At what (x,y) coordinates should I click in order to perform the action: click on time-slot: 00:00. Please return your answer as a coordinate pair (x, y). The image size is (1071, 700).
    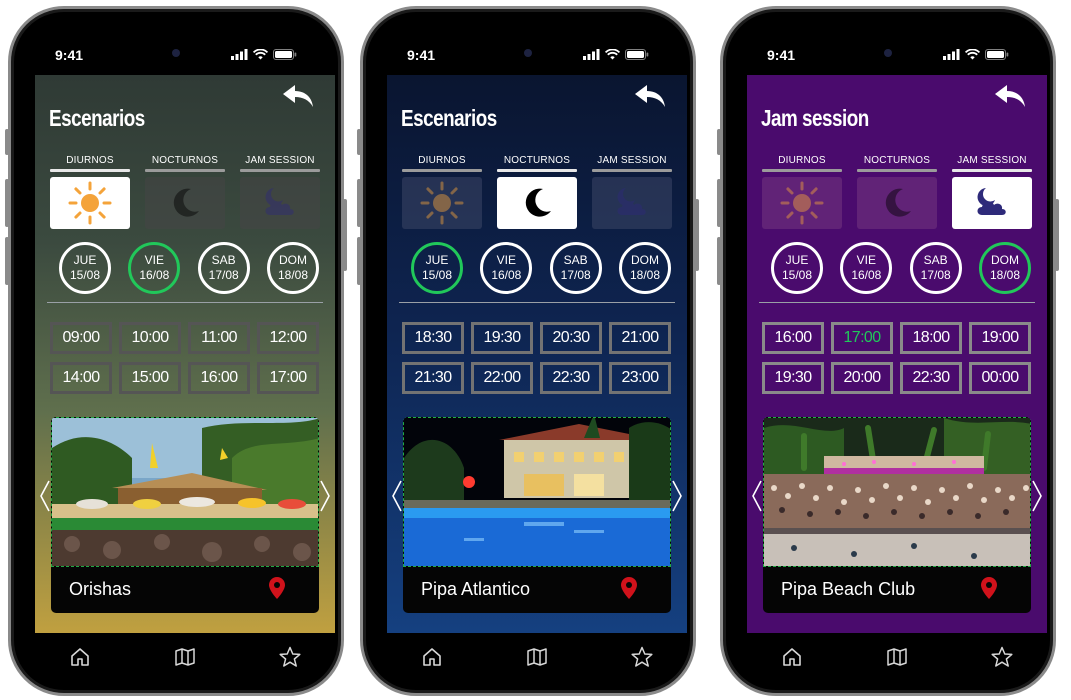
    Looking at the image, I should click on (1000, 378).